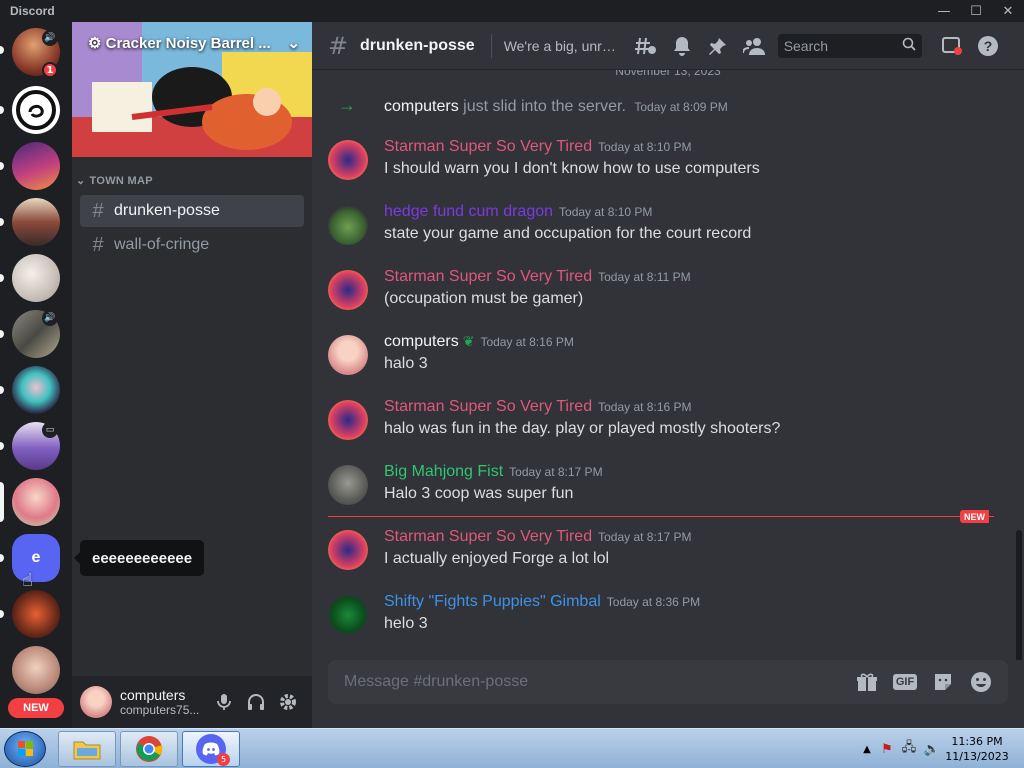 The width and height of the screenshot is (1024, 768). Describe the element at coordinates (909, 749) in the screenshot. I see `network-icon: 🖧` at that location.